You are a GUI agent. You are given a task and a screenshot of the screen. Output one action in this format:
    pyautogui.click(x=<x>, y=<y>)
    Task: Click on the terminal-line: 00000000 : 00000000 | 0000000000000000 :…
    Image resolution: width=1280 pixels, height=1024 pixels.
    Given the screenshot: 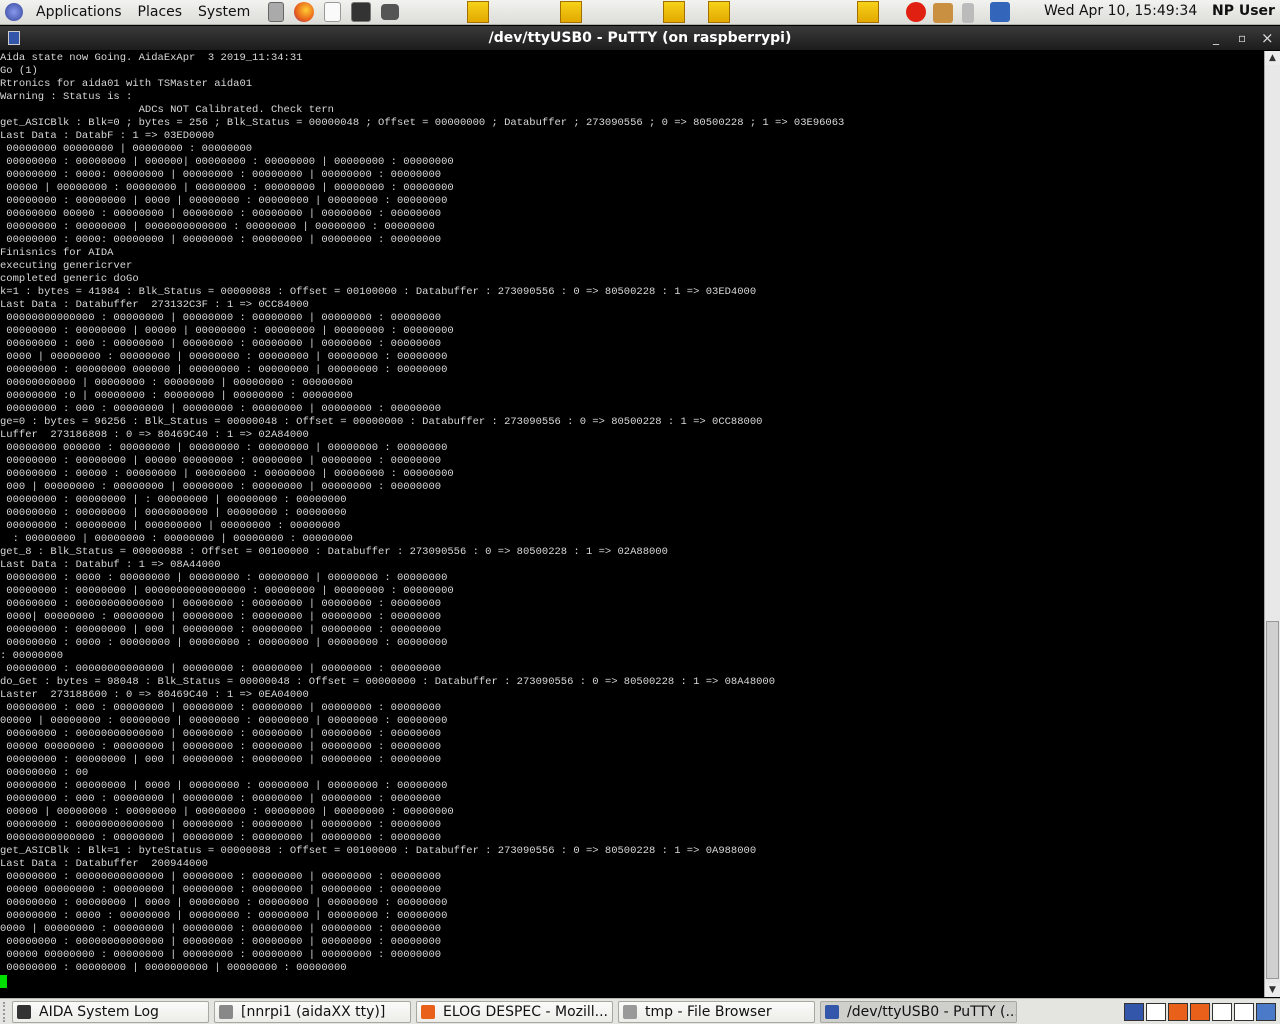 What is the action you would take?
    pyautogui.click(x=227, y=591)
    